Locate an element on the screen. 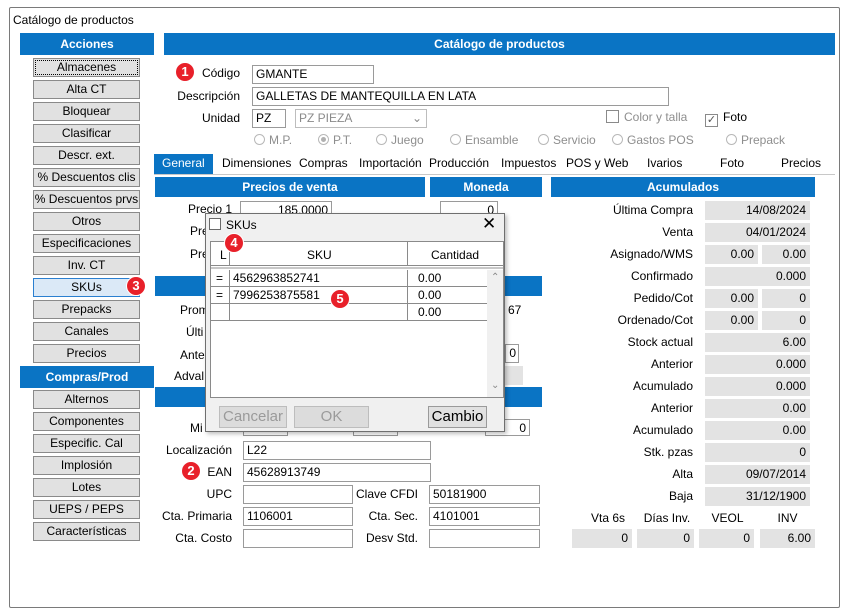 This screenshot has width=847, height=613. cancelar-button: Cancelar is located at coordinates (253, 417).